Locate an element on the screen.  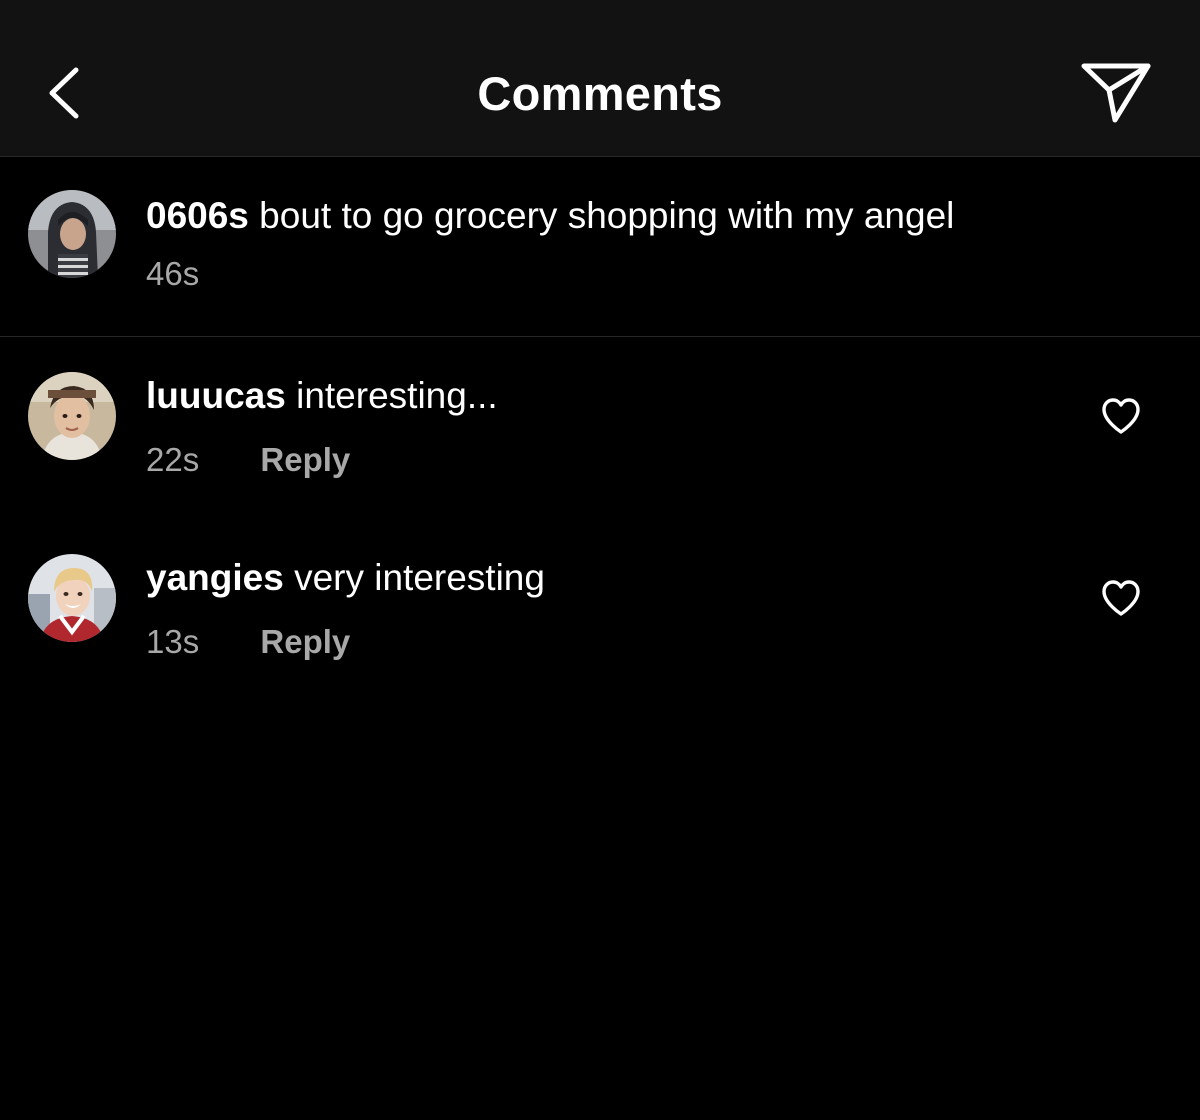
caption-meta: 46s is located at coordinates (172, 274).